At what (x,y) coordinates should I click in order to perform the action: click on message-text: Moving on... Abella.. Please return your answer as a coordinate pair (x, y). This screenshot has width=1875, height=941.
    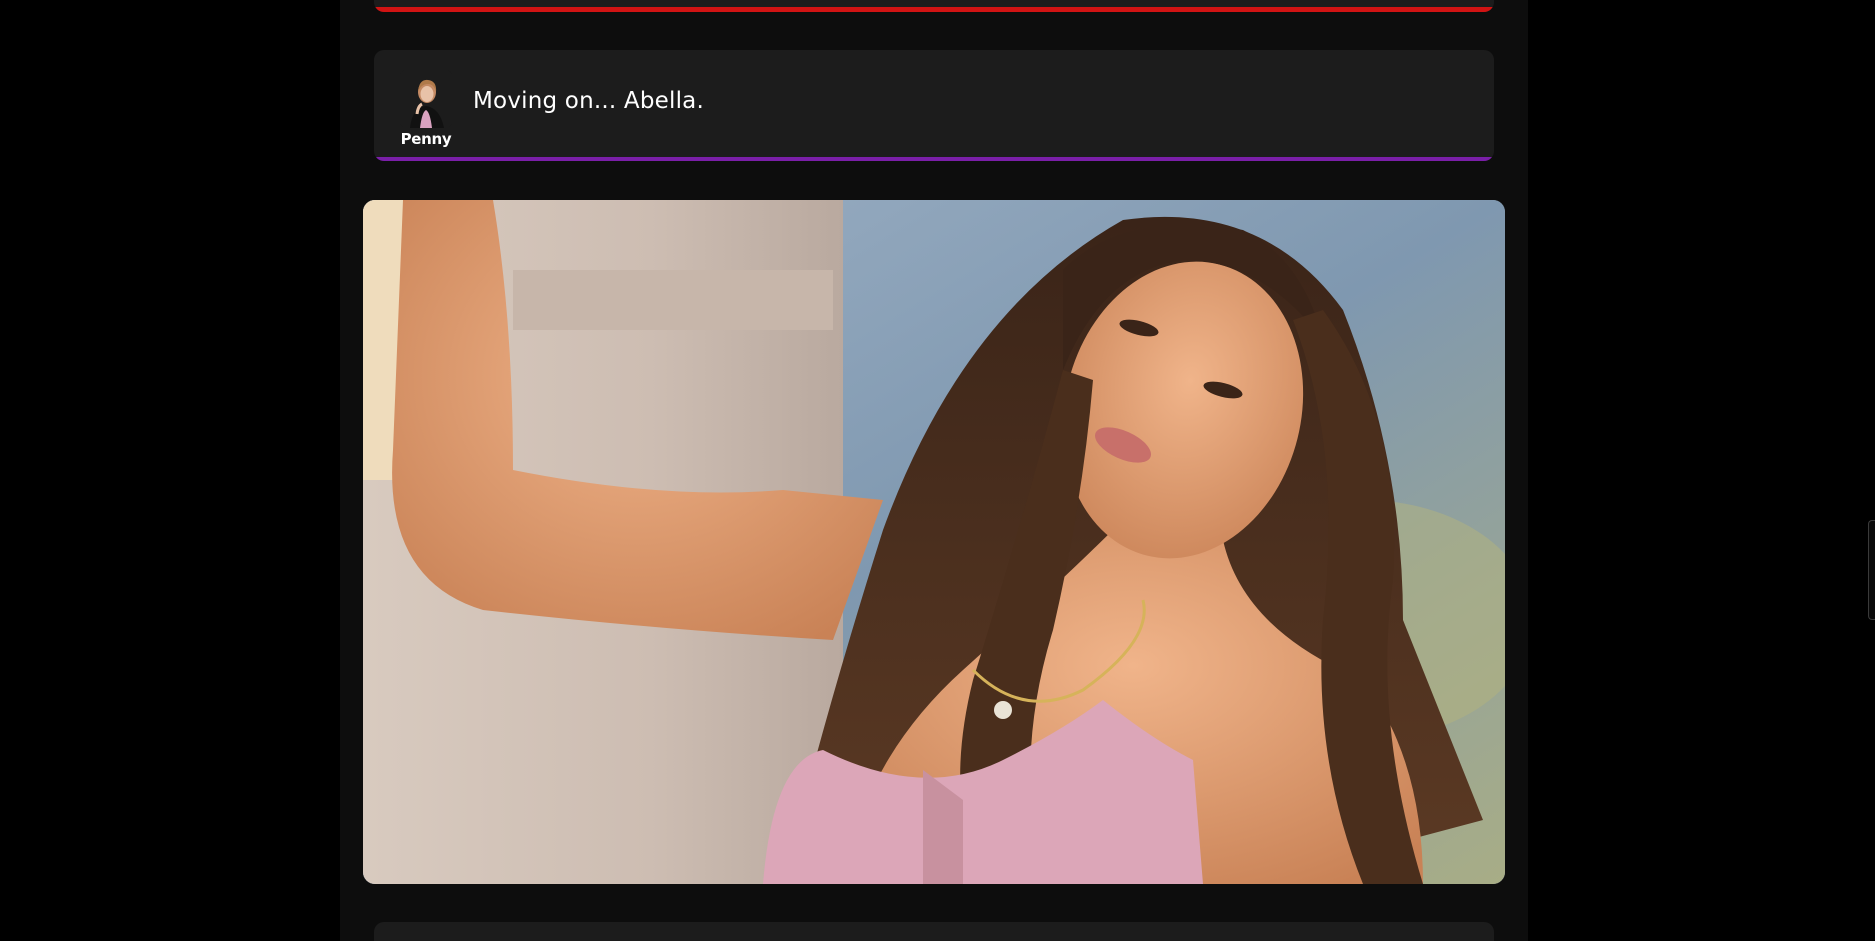
    Looking at the image, I should click on (588, 101).